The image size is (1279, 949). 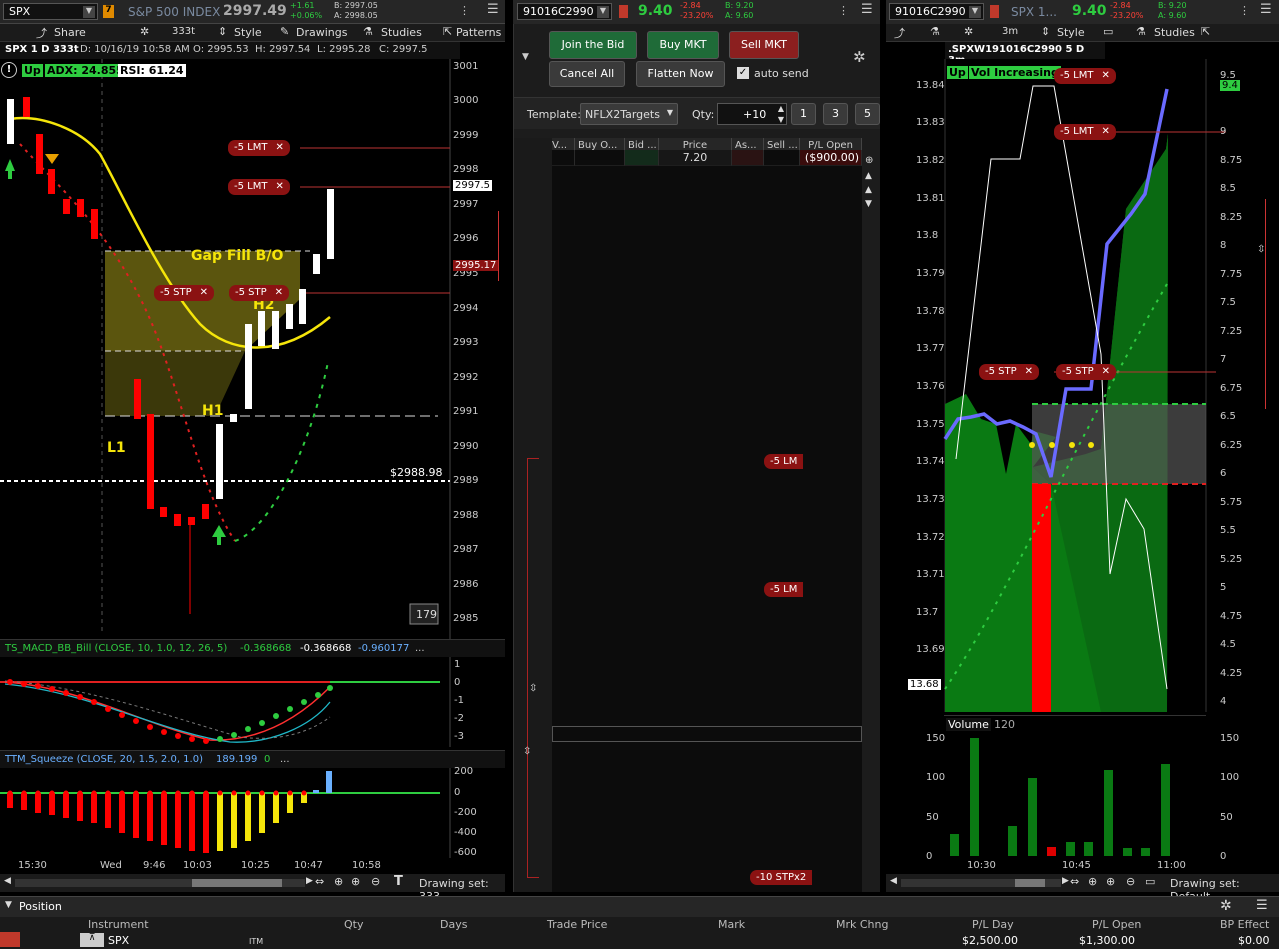 I want to click on position-instrument: SPX, so click(x=118, y=940).